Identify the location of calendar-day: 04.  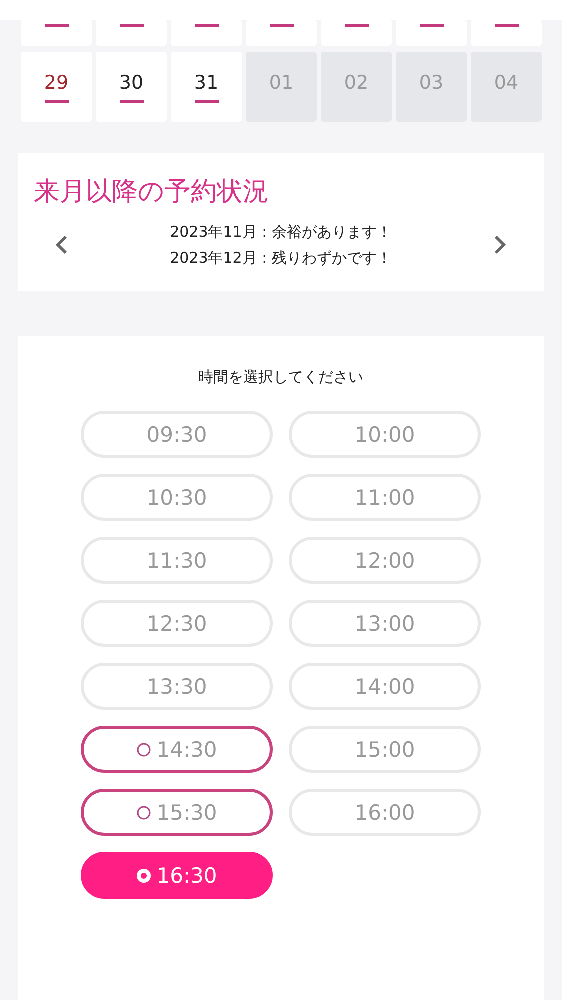
(506, 87).